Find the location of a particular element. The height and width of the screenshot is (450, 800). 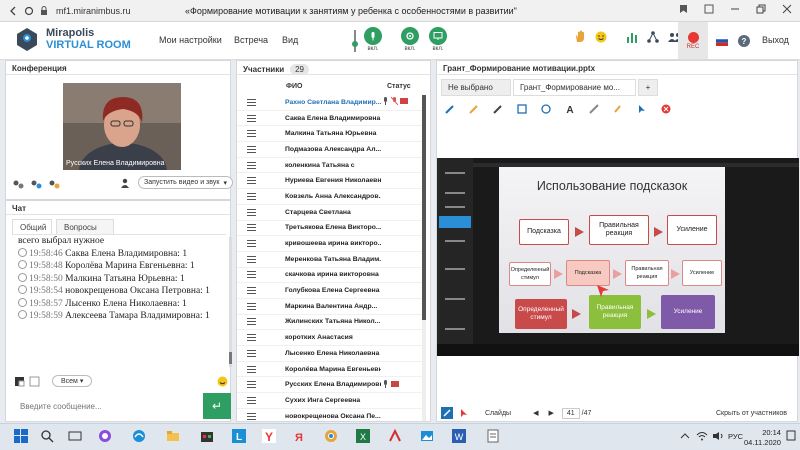

help-icon: ? is located at coordinates (744, 41).